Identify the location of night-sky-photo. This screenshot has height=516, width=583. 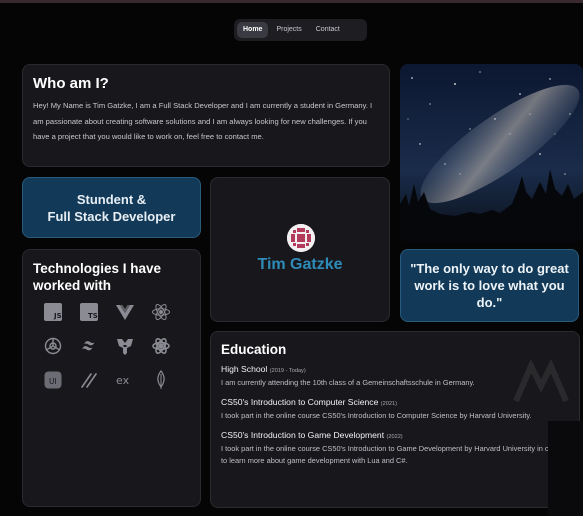
(491, 153).